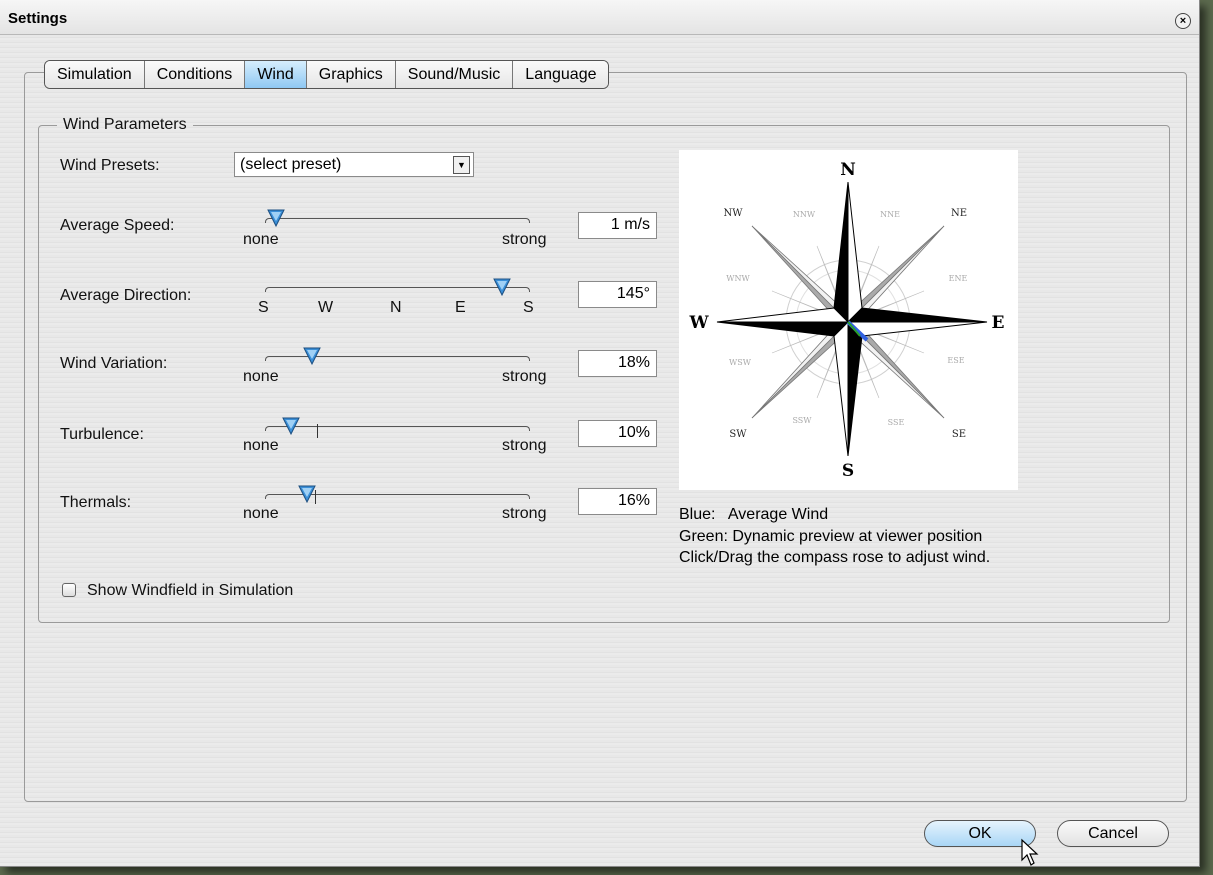 The height and width of the screenshot is (875, 1213). I want to click on tab-language: Language, so click(561, 74).